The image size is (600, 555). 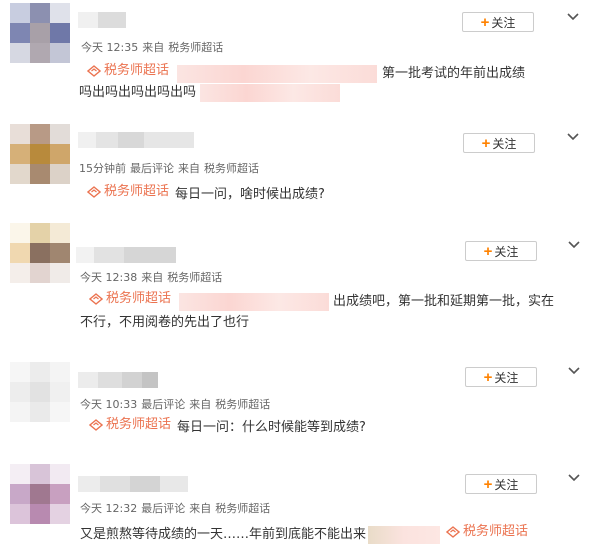 What do you see at coordinates (454, 73) in the screenshot?
I see `post-text-line-1: 第一批考试的年前出成绩` at bounding box center [454, 73].